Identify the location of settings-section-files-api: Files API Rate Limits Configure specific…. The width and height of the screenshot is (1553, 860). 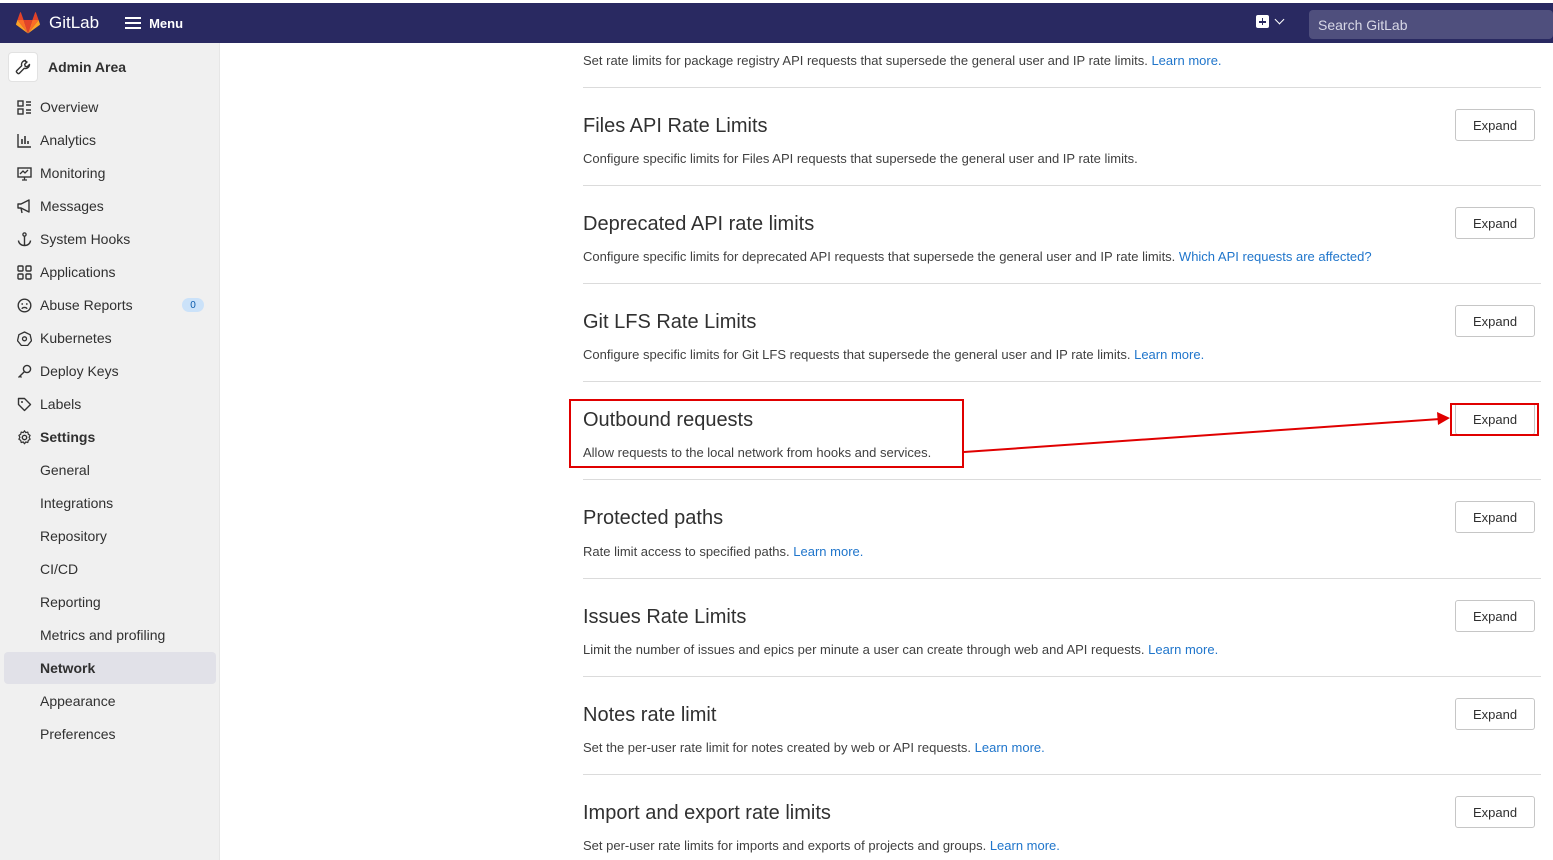
(1062, 136).